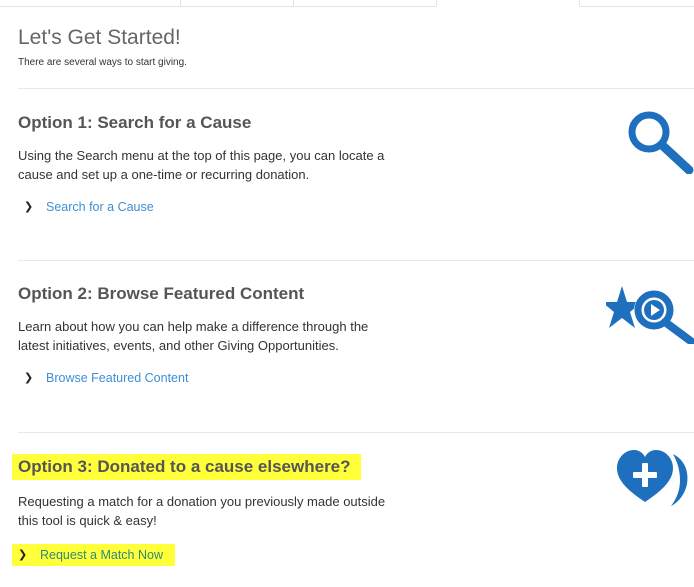  Describe the element at coordinates (135, 122) in the screenshot. I see `option-heading: Option 1: Search for a Cause` at that location.